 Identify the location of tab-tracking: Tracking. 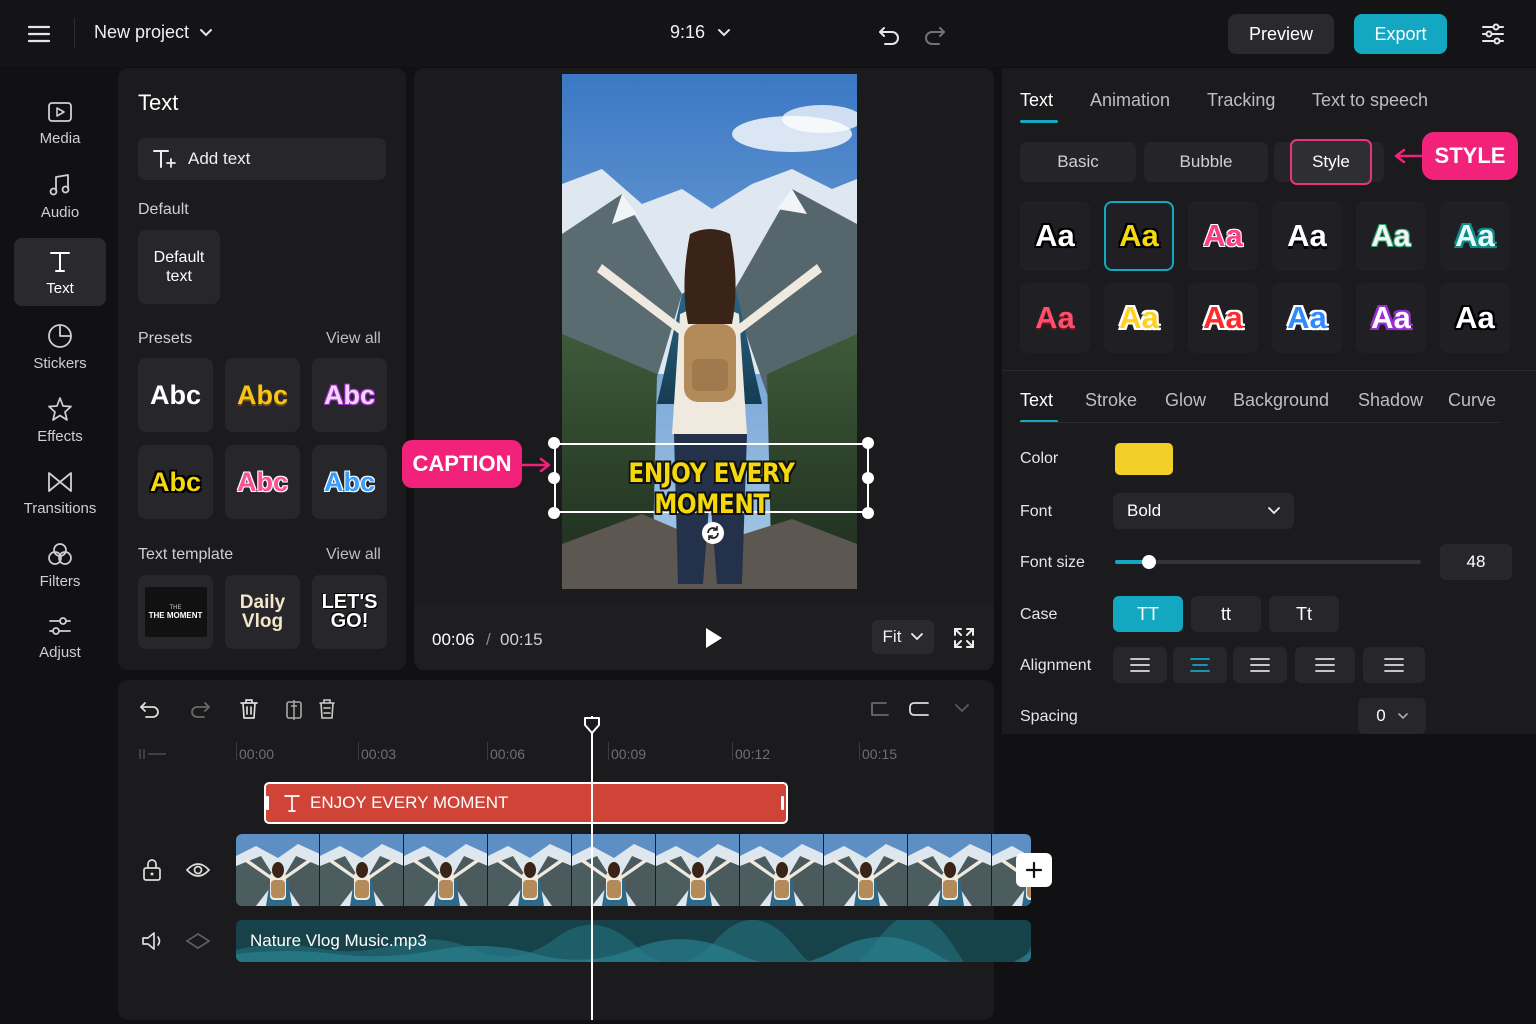
(1241, 100).